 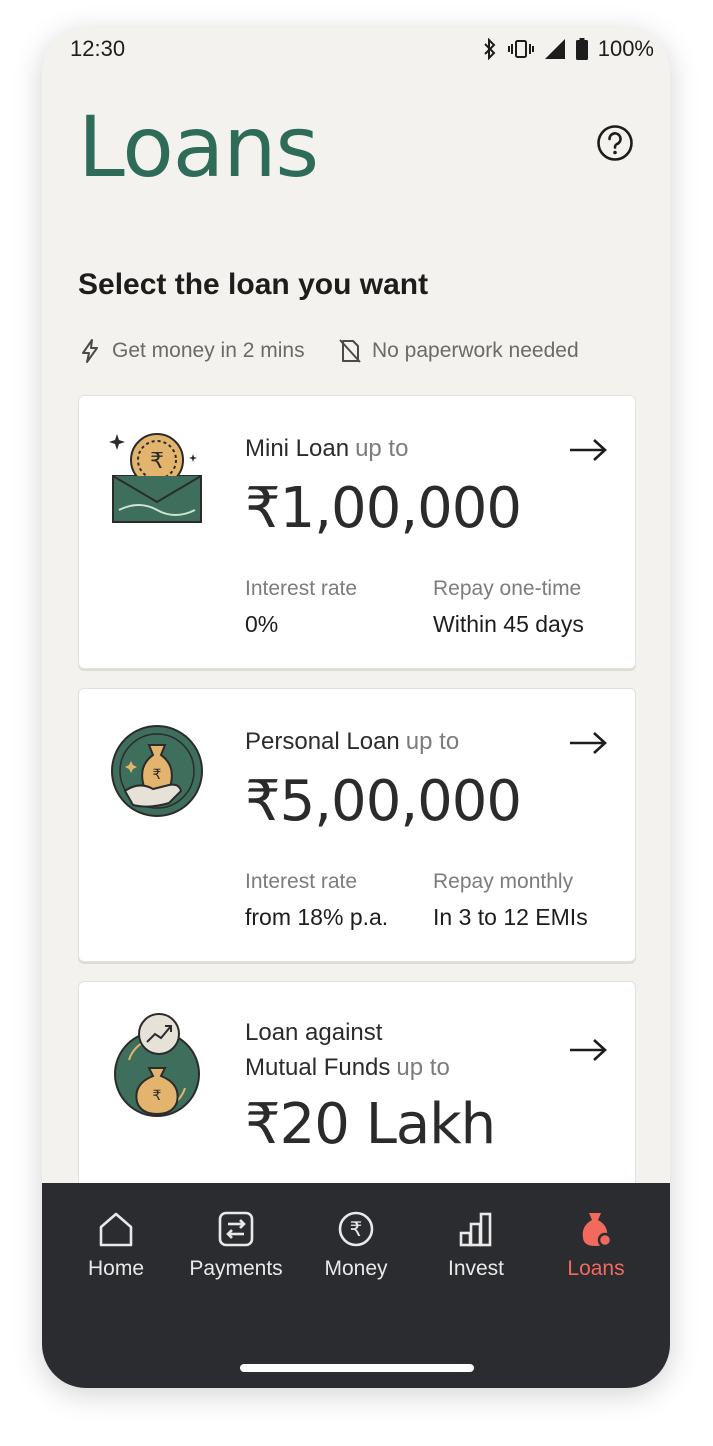 What do you see at coordinates (350, 351) in the screenshot?
I see `no-document-icon` at bounding box center [350, 351].